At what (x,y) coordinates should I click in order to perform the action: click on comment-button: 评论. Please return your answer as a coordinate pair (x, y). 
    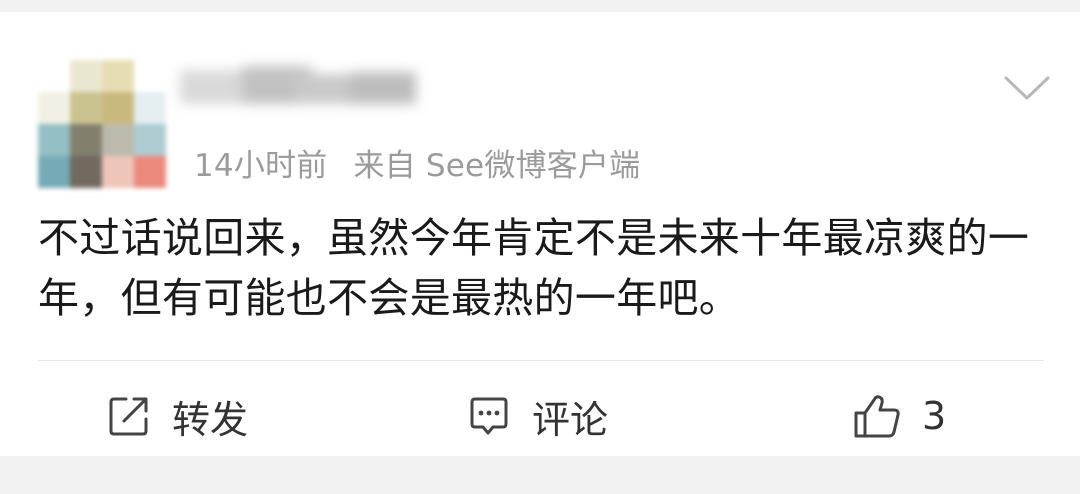
    Looking at the image, I should click on (537, 416).